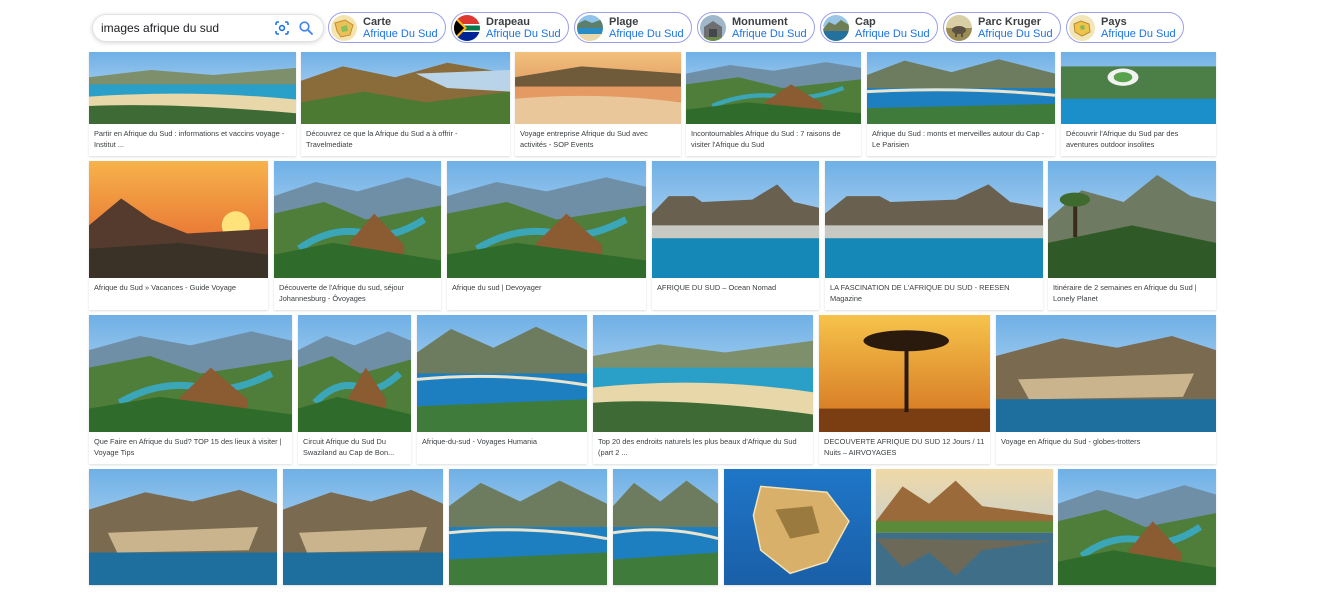 This screenshot has width=1328, height=606. Describe the element at coordinates (1082, 28) in the screenshot. I see `country-thumbnail-icon` at that location.